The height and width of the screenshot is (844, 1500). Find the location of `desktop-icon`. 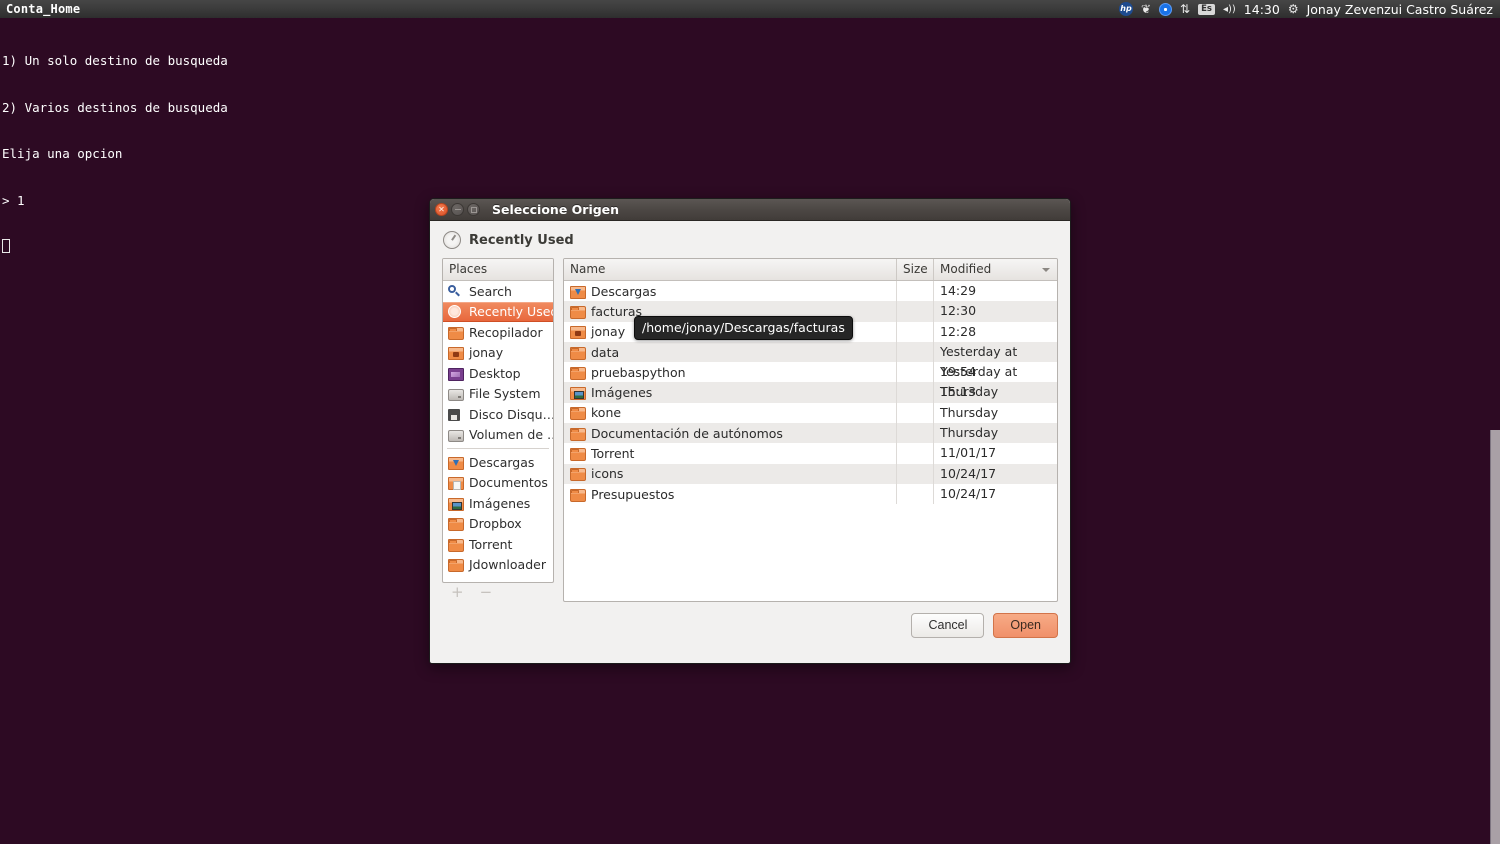

desktop-icon is located at coordinates (456, 373).